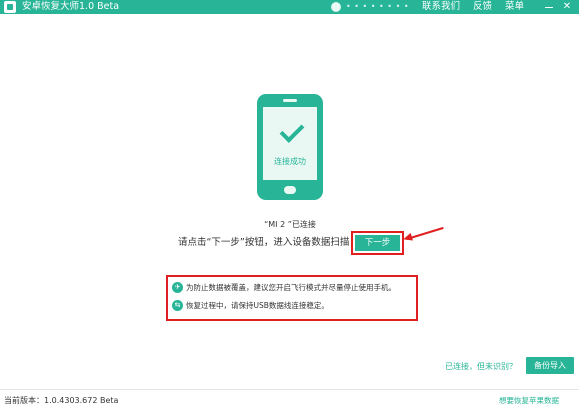 The height and width of the screenshot is (408, 579). I want to click on menu-main: 菜单, so click(514, 7).